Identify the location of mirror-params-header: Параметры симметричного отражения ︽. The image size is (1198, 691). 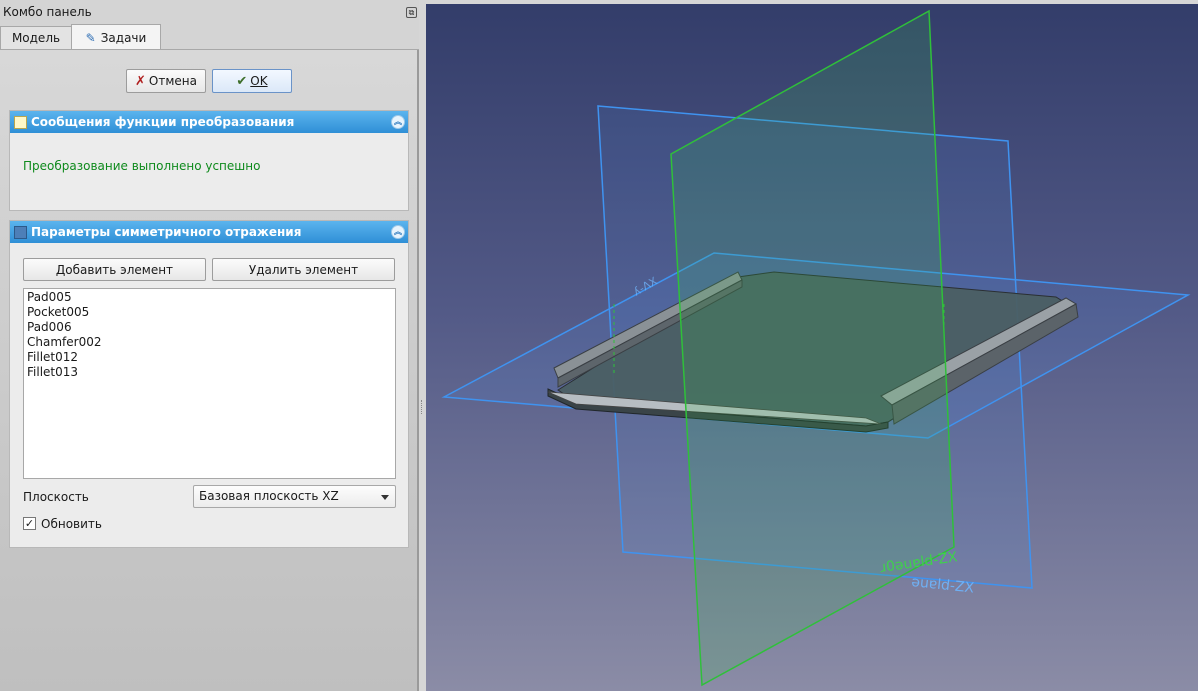
(209, 232).